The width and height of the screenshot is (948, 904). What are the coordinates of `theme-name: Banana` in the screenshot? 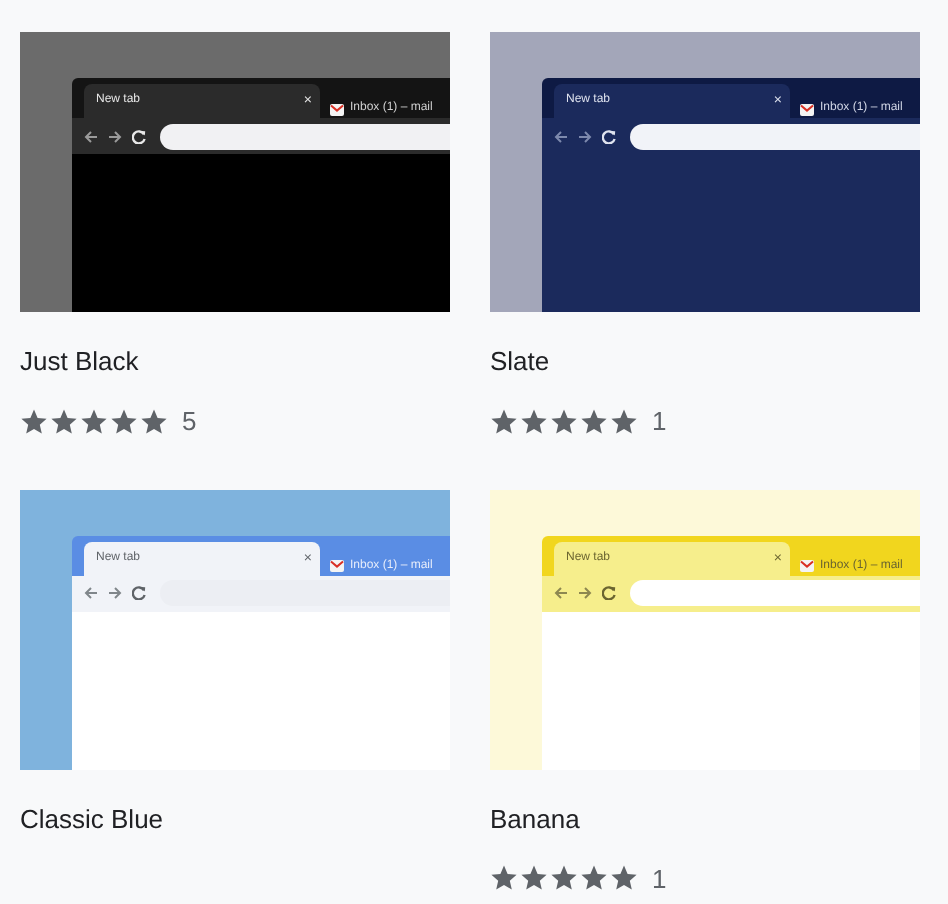 It's located at (705, 819).